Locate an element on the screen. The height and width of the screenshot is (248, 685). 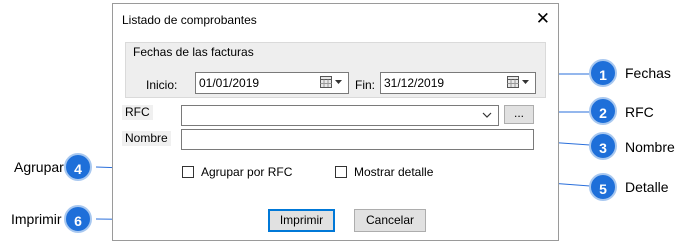
date-group-title: Fechas de las facturas is located at coordinates (193, 52).